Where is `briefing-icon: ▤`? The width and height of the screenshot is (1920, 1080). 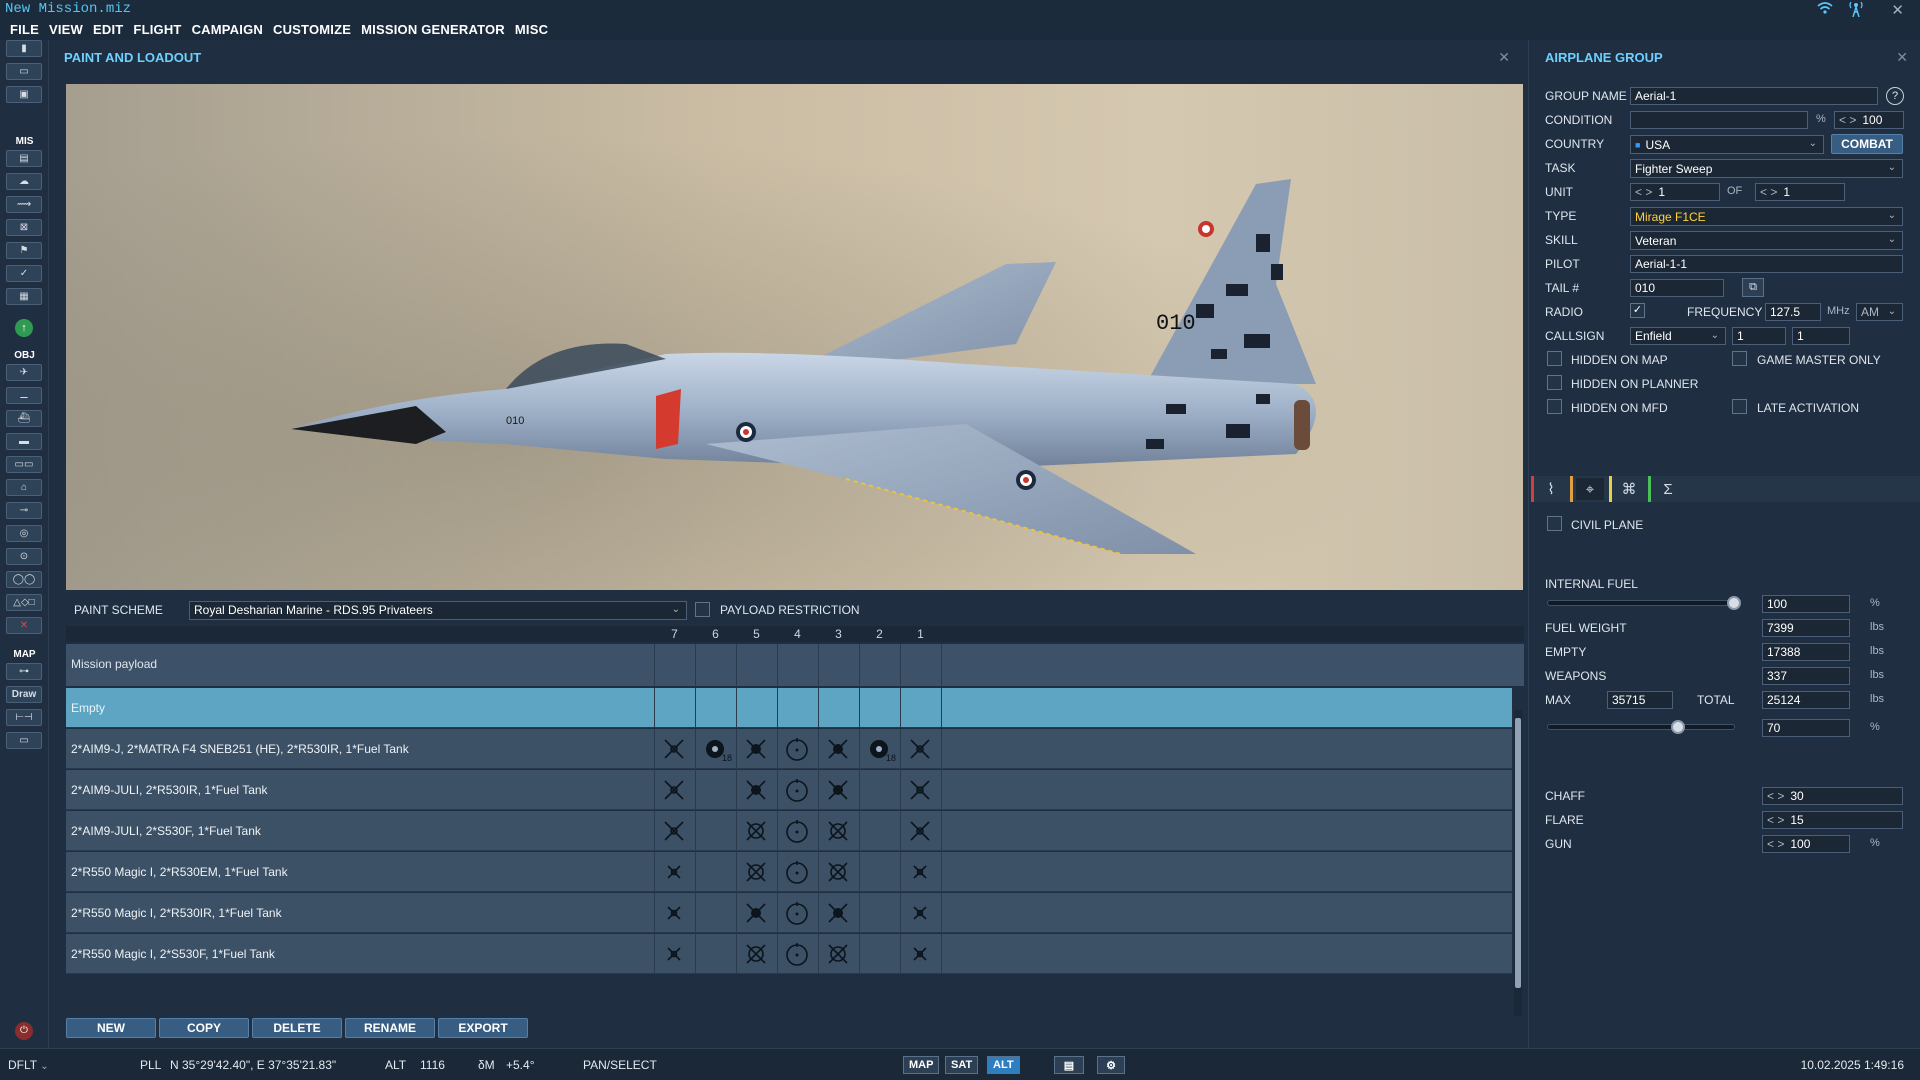
briefing-icon: ▤ is located at coordinates (24, 158).